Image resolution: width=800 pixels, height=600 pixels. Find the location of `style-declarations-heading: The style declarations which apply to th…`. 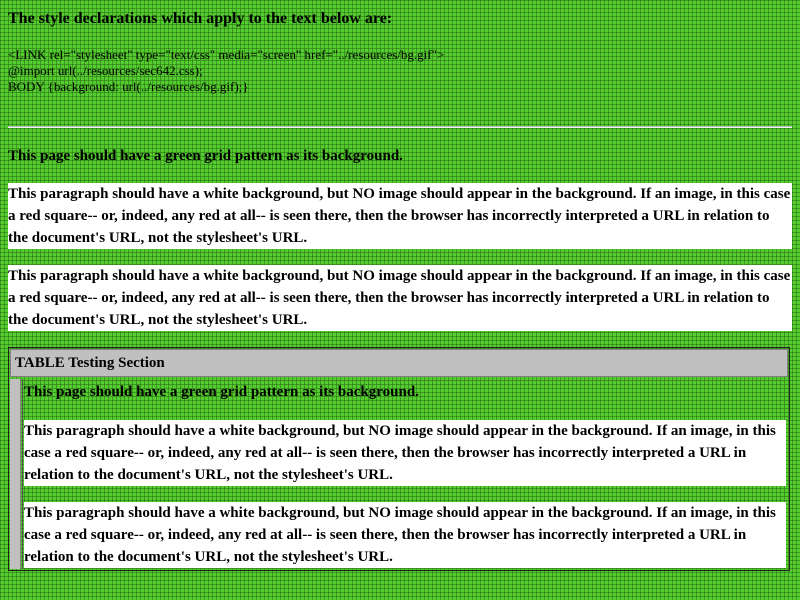

style-declarations-heading: The style declarations which apply to th… is located at coordinates (200, 18).